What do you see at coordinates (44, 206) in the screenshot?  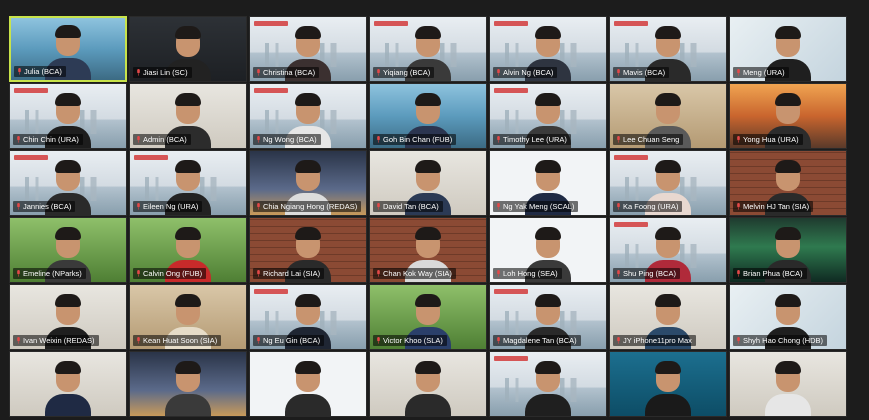 I see `participant-name-label: Jannies (BCA)` at bounding box center [44, 206].